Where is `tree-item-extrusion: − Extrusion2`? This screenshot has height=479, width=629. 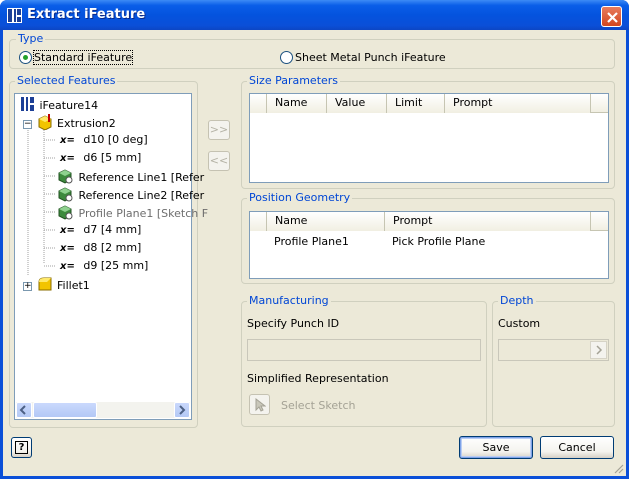
tree-item-extrusion: − Extrusion2 is located at coordinates (69, 122).